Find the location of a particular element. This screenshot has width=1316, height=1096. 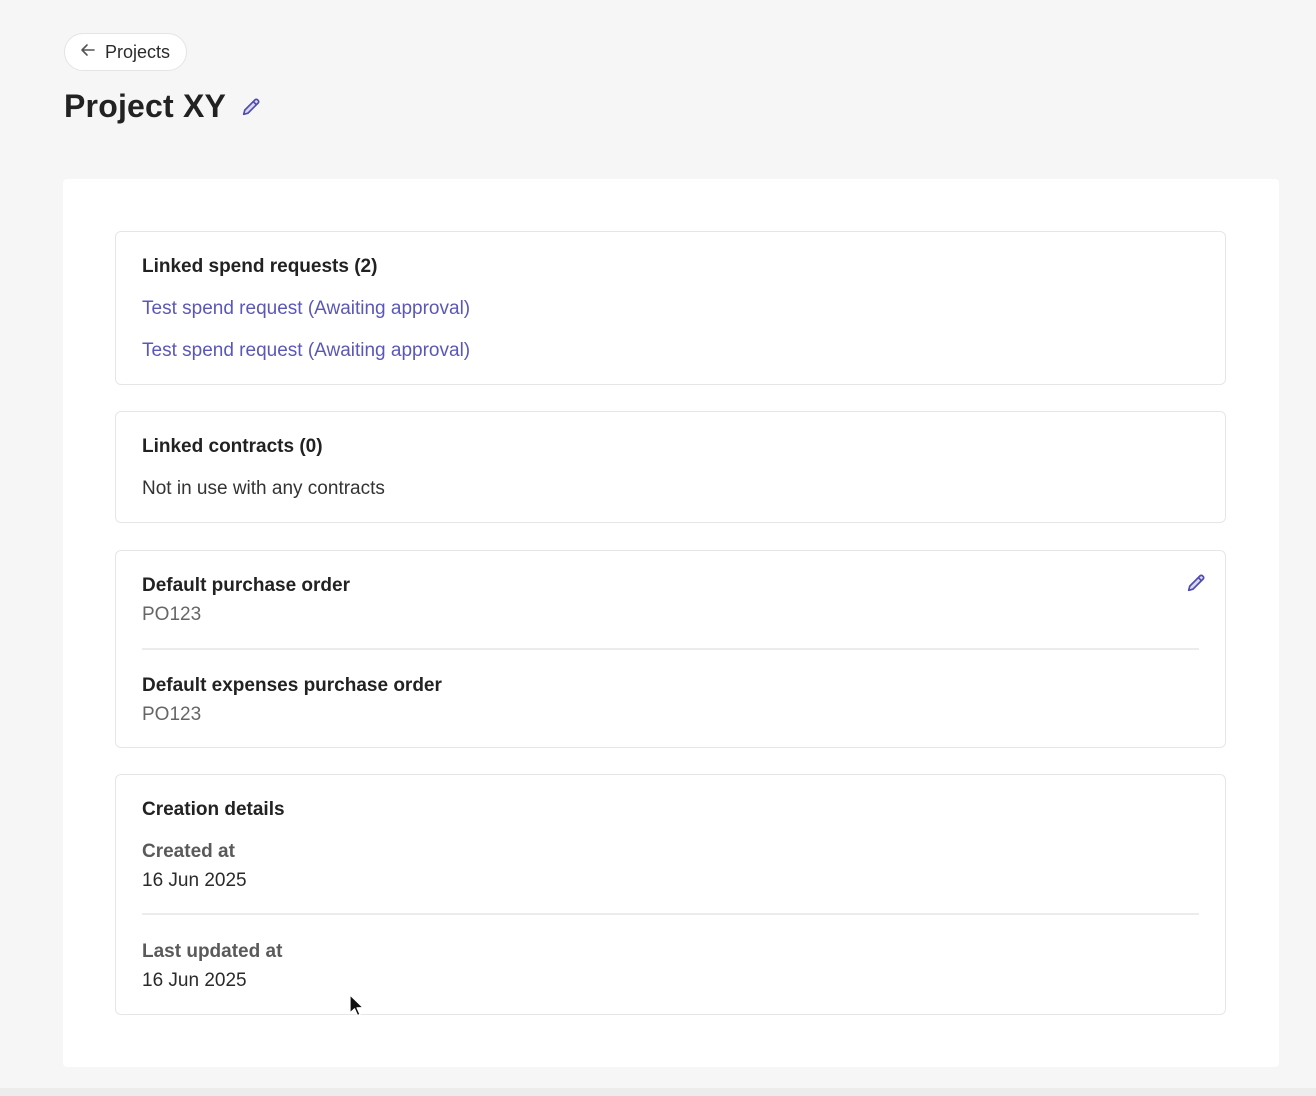

default-po-label: Default purchase order is located at coordinates (246, 585).